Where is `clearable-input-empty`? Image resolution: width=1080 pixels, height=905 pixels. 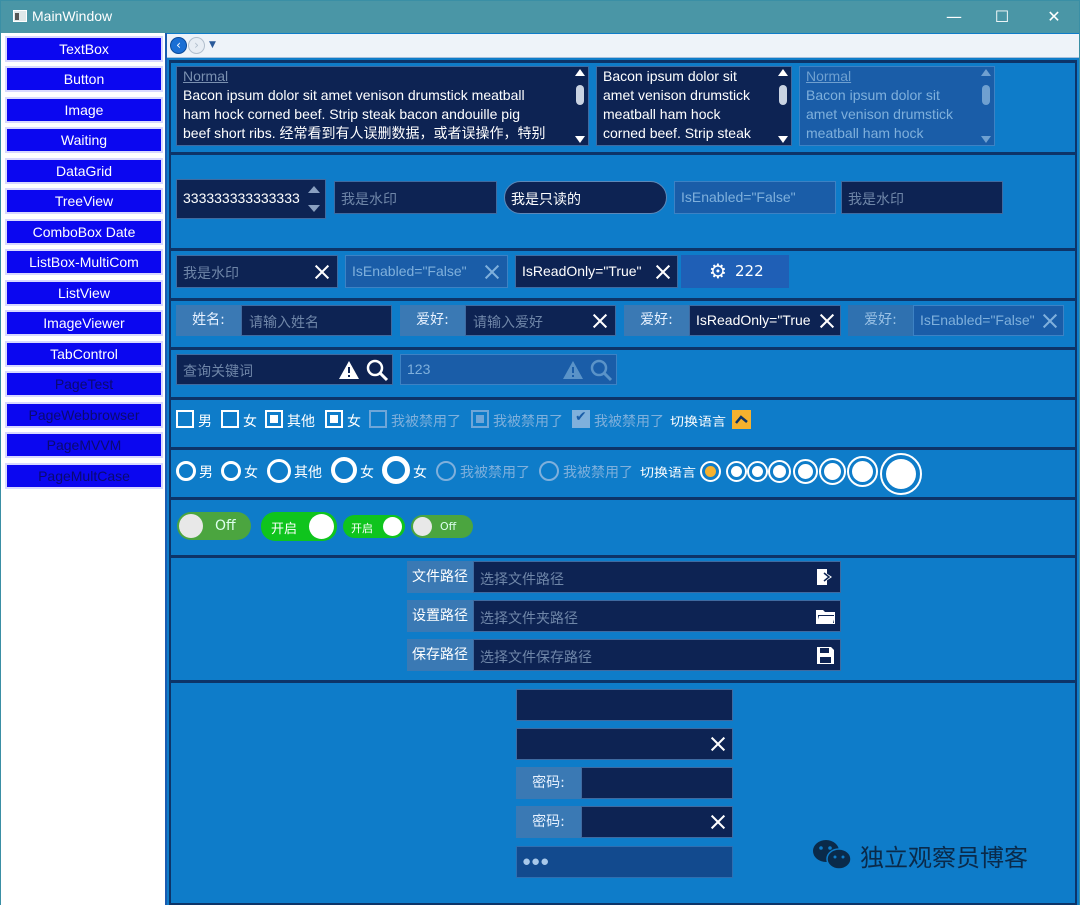
clearable-input-empty is located at coordinates (624, 744).